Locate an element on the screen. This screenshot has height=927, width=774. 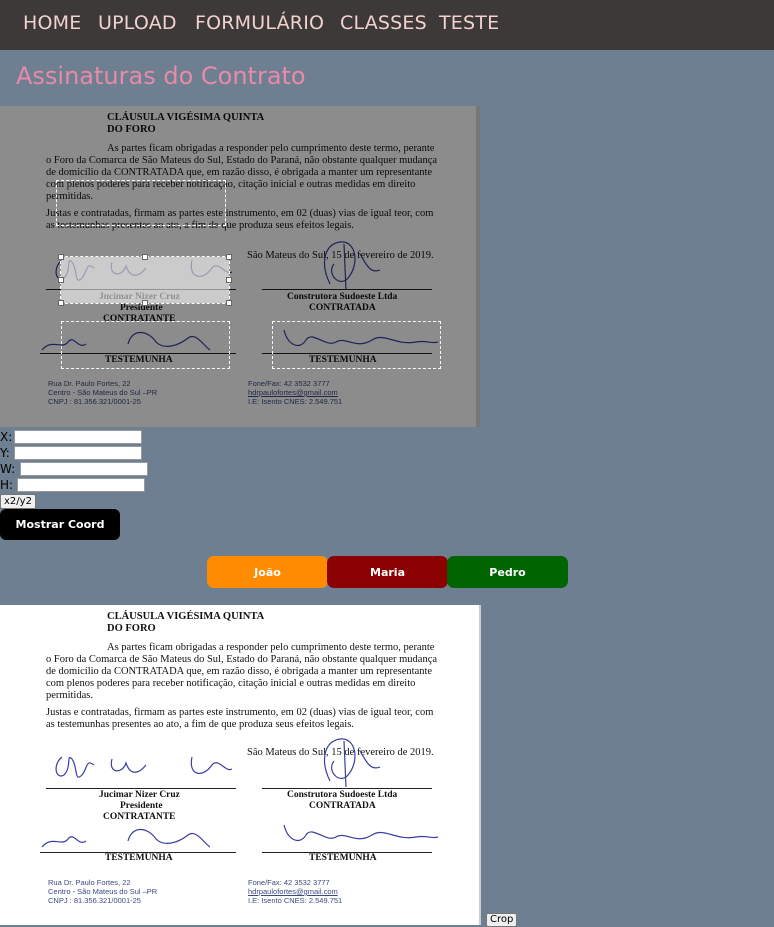
nav-upload: UPLOAD is located at coordinates (137, 23).